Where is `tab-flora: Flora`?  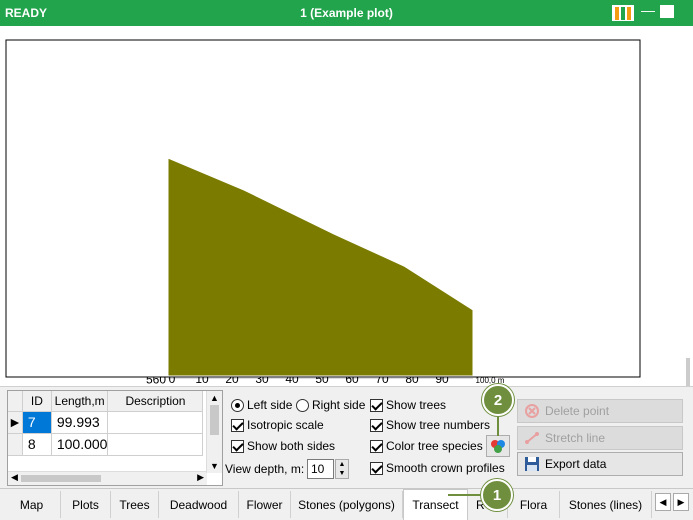 tab-flora: Flora is located at coordinates (534, 504).